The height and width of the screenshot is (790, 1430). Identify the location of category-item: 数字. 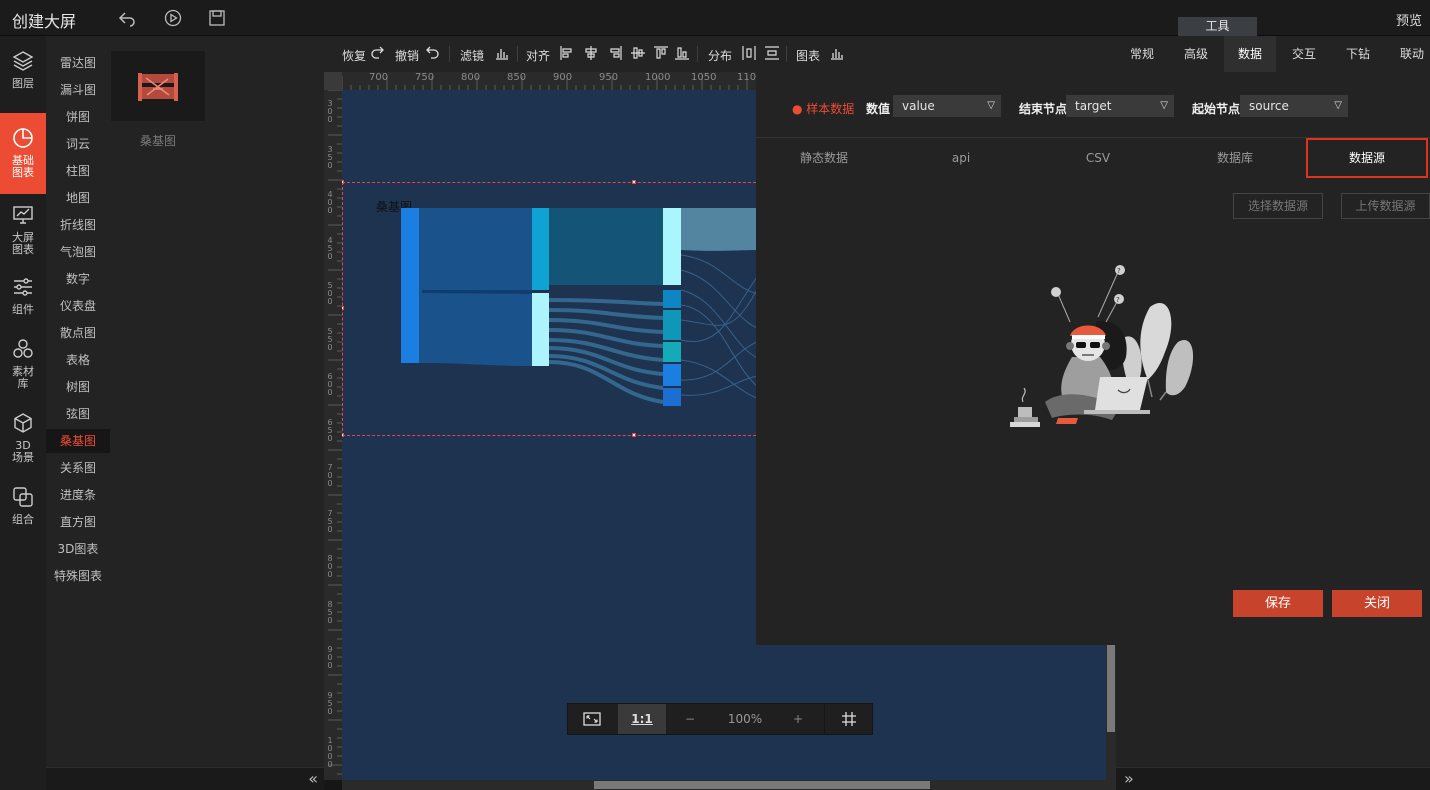
(78, 279).